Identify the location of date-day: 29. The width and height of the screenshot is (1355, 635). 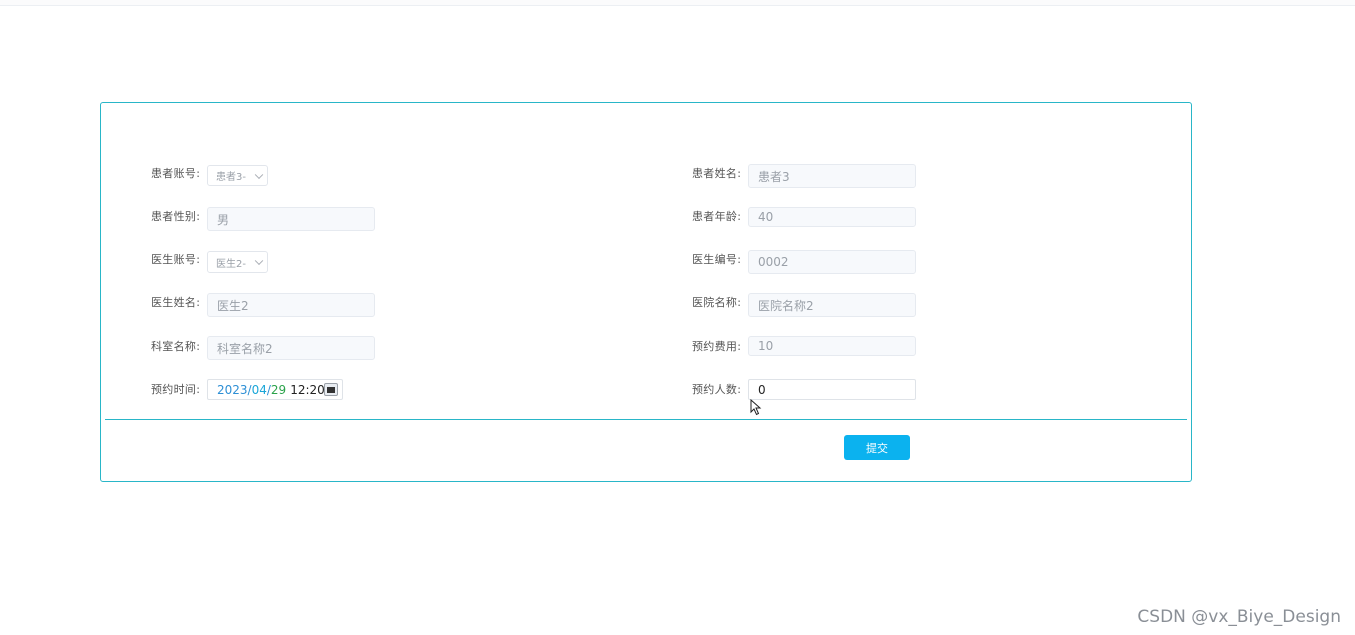
(278, 389).